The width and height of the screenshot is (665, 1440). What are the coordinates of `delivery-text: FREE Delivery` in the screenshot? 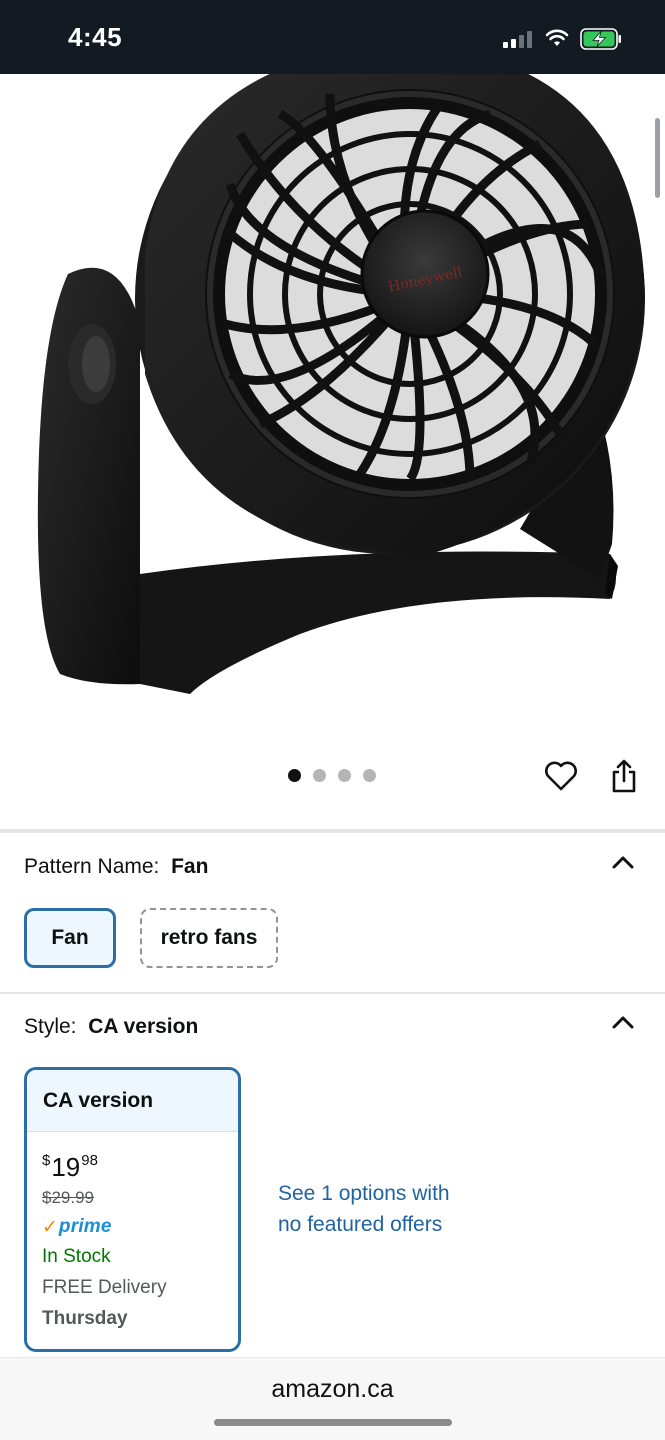 It's located at (104, 1287).